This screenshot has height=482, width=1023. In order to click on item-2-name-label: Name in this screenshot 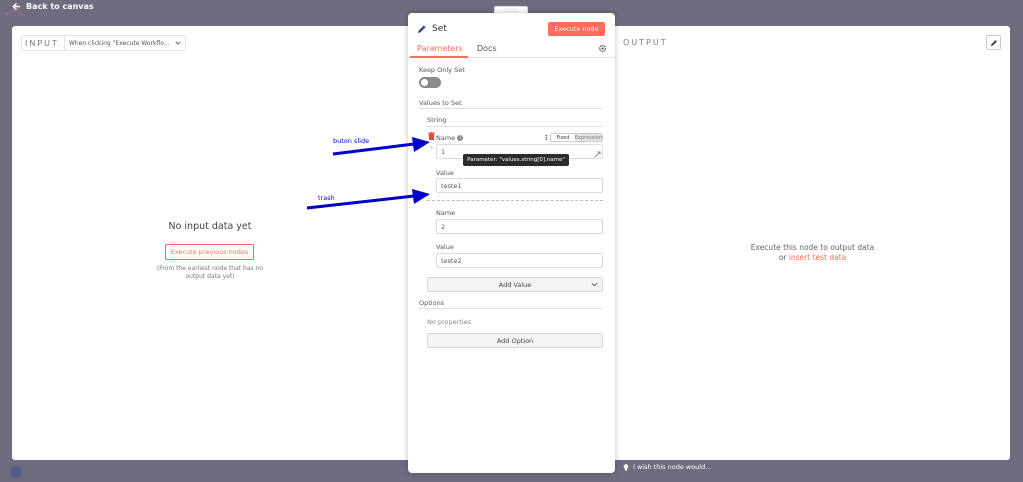, I will do `click(446, 213)`.